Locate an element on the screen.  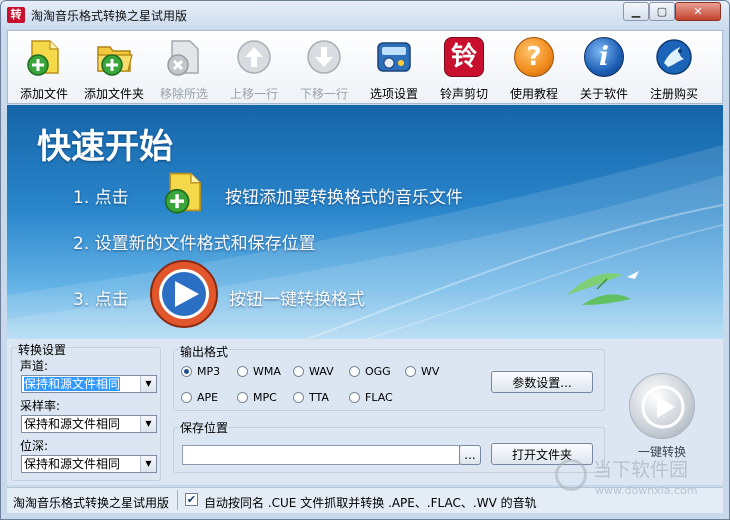
checkmark-icon: ✔ is located at coordinates (191, 499).